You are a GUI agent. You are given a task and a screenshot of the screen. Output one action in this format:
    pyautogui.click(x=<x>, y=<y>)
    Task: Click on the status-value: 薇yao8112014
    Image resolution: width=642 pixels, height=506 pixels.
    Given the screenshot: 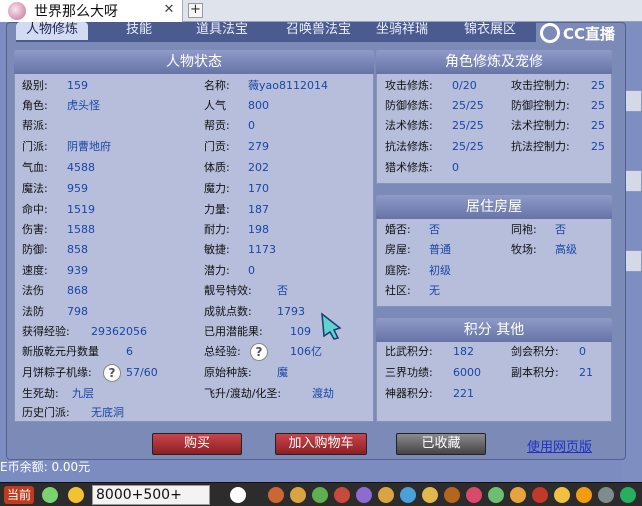 What is the action you would take?
    pyautogui.click(x=288, y=85)
    